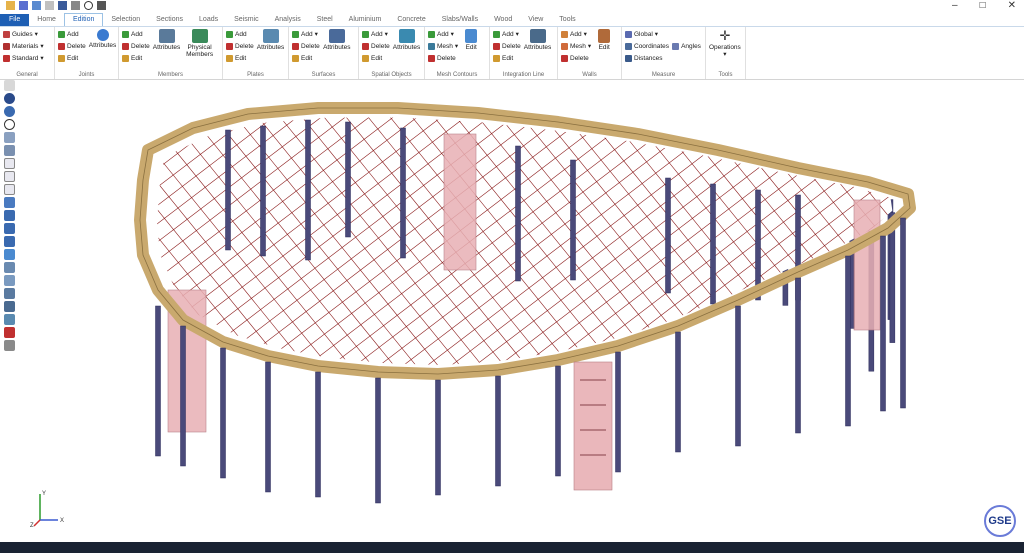  I want to click on tab-home: Home, so click(46, 20).